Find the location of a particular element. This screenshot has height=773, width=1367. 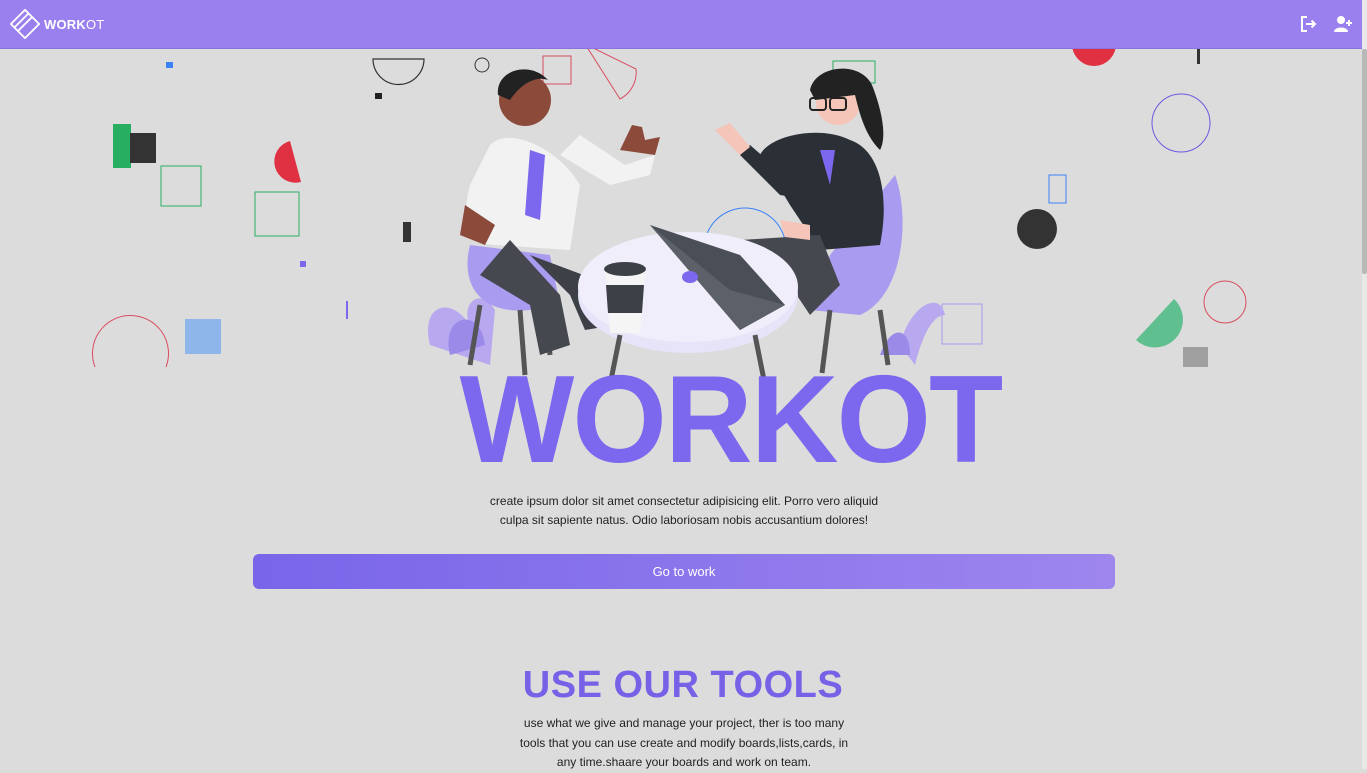

brand-logo: WORKOT is located at coordinates (57, 24).